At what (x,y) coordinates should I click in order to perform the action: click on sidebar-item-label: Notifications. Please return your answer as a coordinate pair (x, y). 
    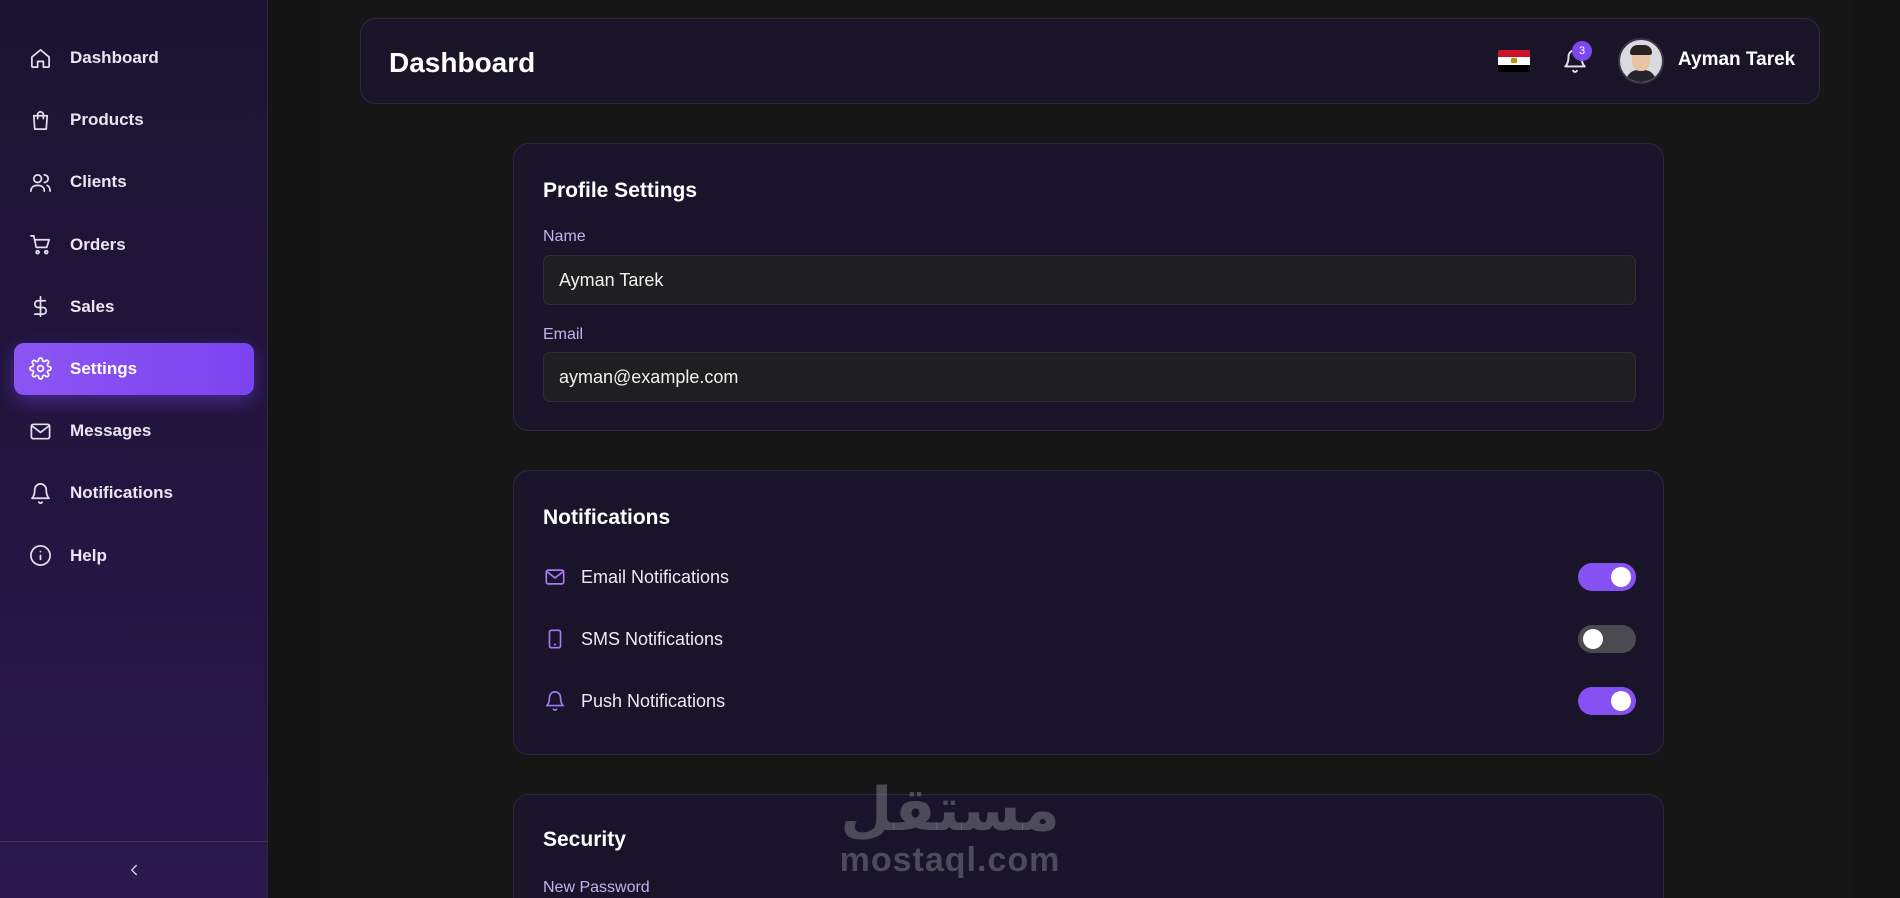
    Looking at the image, I should click on (121, 493).